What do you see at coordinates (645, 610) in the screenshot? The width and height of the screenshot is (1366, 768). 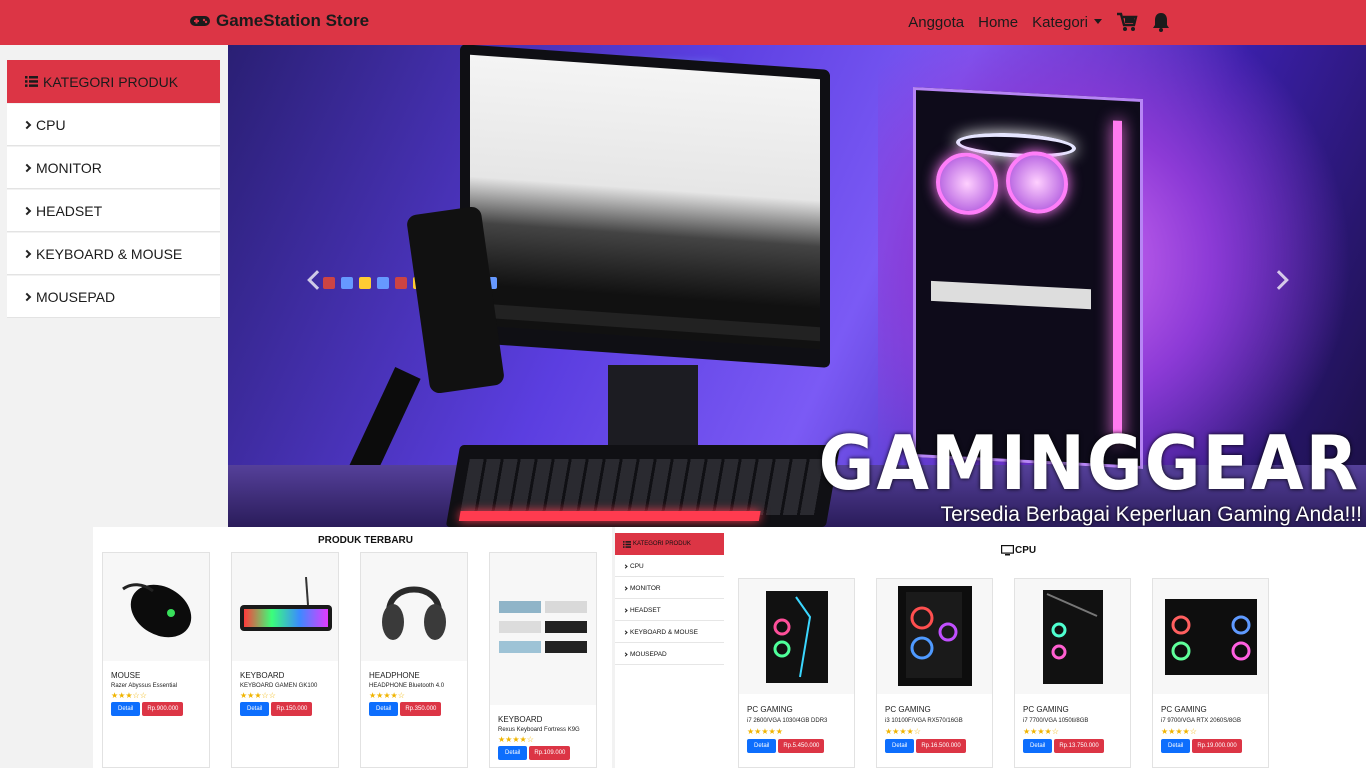 I see `mini-sidebar-item-label: HEADSET` at bounding box center [645, 610].